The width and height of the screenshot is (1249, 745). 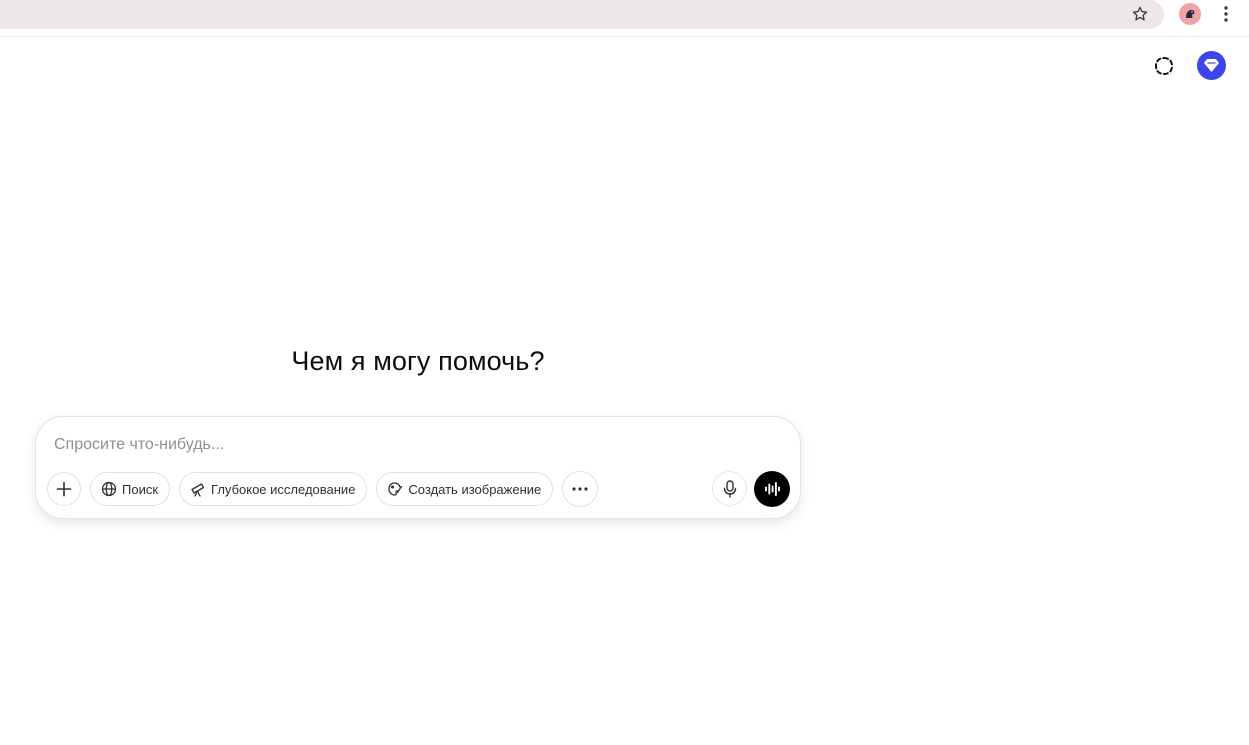 I want to click on more-tools-button, so click(x=580, y=489).